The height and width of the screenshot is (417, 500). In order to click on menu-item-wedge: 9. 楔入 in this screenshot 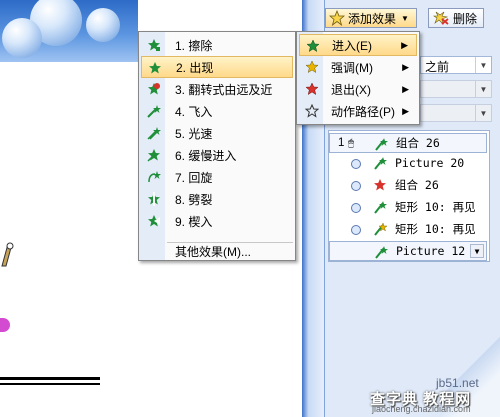, I will do `click(217, 221)`.